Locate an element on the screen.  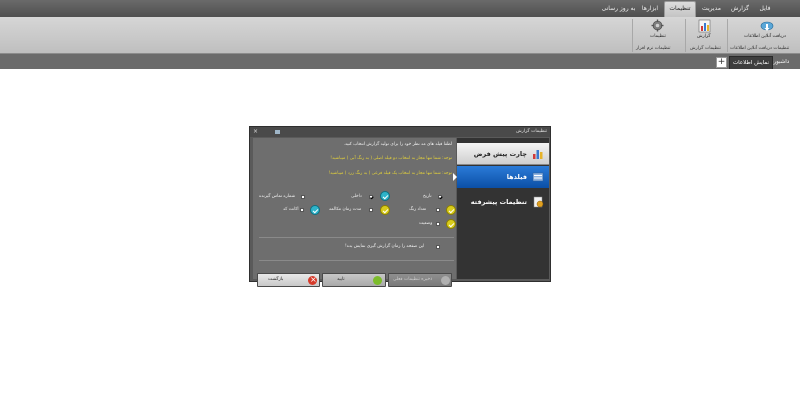
side-item-label: چارت پیش فرض is located at coordinates (500, 154).